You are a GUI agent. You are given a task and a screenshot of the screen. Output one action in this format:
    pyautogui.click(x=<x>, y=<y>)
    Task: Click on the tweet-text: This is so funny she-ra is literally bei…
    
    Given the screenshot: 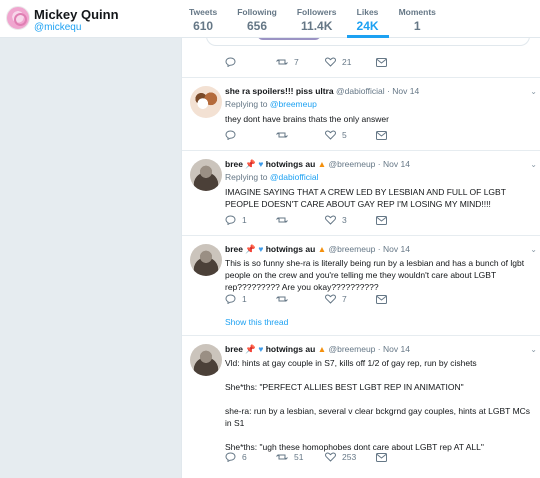 What is the action you would take?
    pyautogui.click(x=381, y=275)
    